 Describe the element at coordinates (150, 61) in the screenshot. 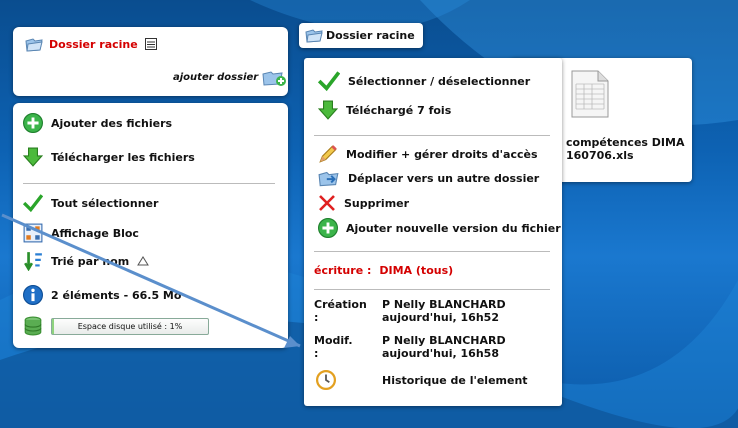

I see `root-folder-box: Dossier racine ajouter dossier` at that location.